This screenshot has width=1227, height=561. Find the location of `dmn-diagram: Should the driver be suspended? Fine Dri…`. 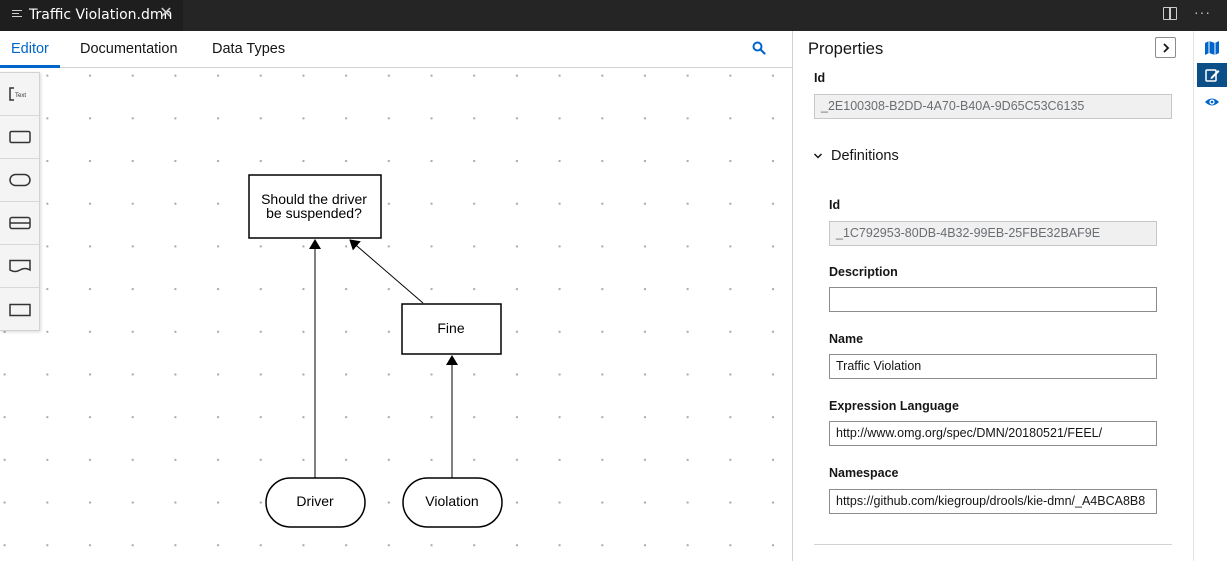

dmn-diagram: Should the driver be suspended? Fine Dri… is located at coordinates (375, 351).